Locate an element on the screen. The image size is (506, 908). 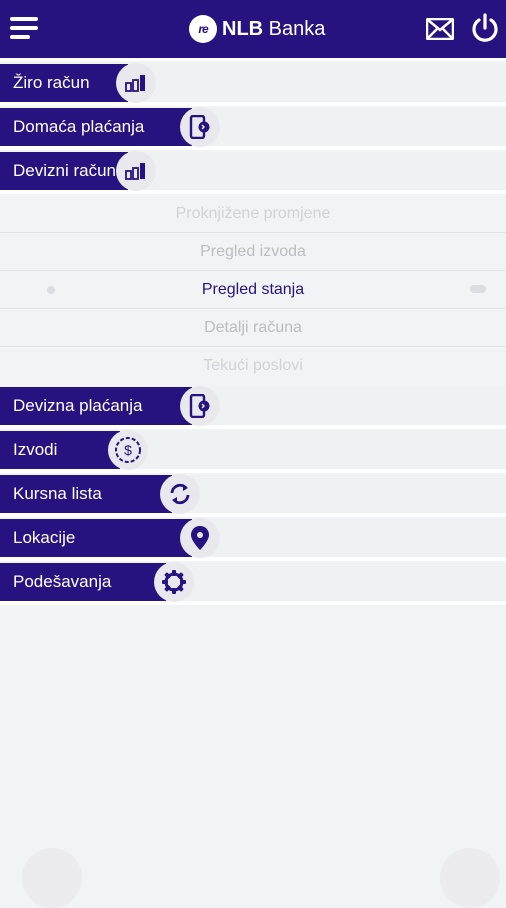
gear-icon is located at coordinates (174, 582).